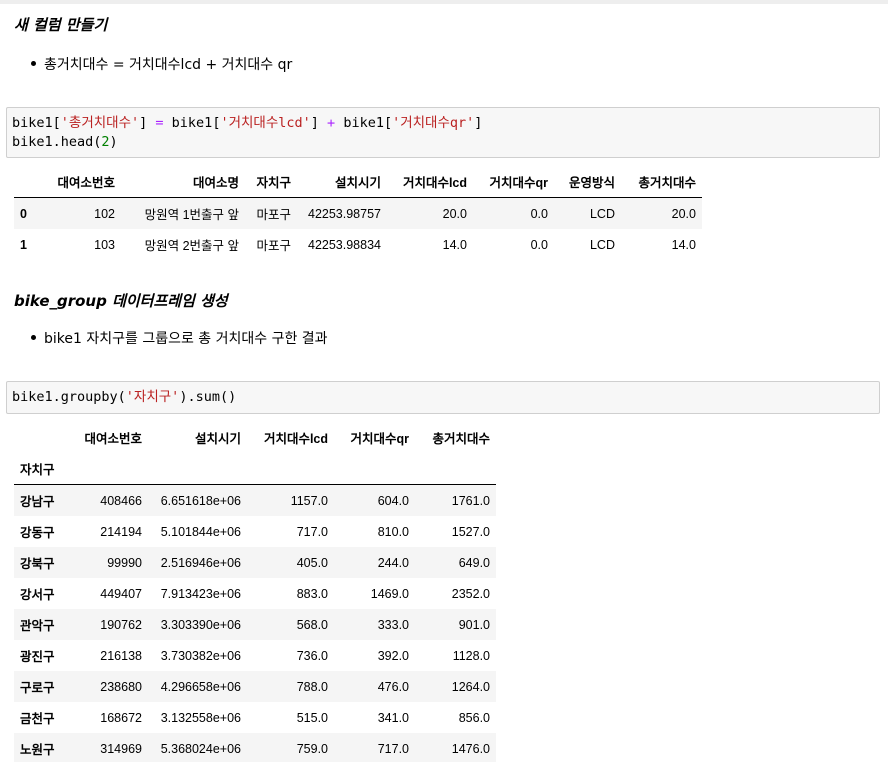  What do you see at coordinates (344, 213) in the screenshot?
I see `table-cell: 42253.98757` at bounding box center [344, 213].